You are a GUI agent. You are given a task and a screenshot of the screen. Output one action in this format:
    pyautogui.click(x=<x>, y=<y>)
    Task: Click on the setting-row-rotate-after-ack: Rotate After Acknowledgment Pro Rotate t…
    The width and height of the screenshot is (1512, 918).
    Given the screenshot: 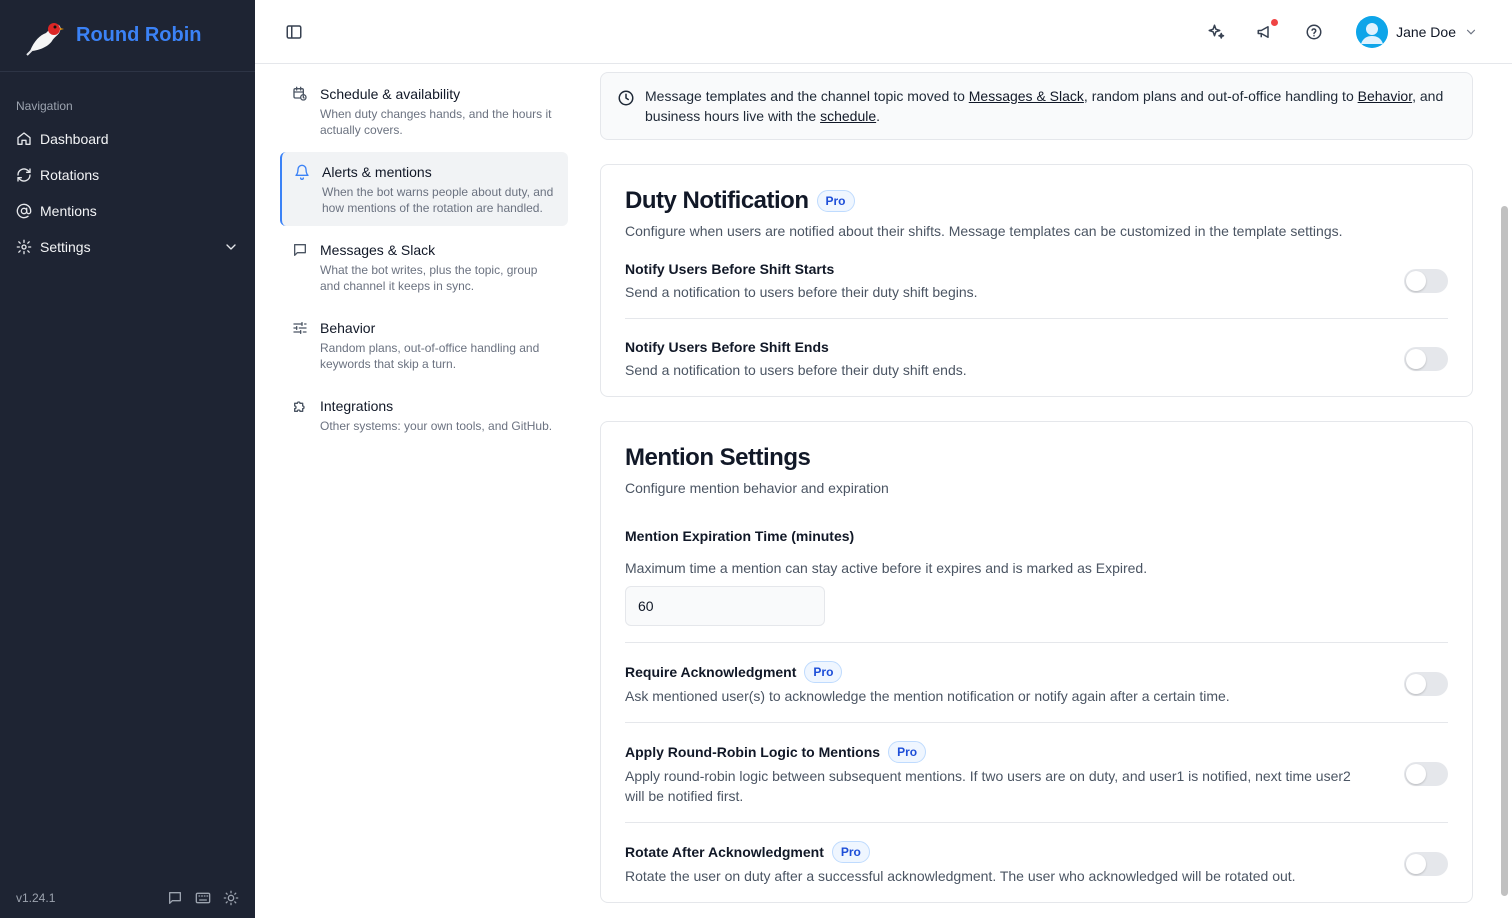 What is the action you would take?
    pyautogui.click(x=1036, y=862)
    